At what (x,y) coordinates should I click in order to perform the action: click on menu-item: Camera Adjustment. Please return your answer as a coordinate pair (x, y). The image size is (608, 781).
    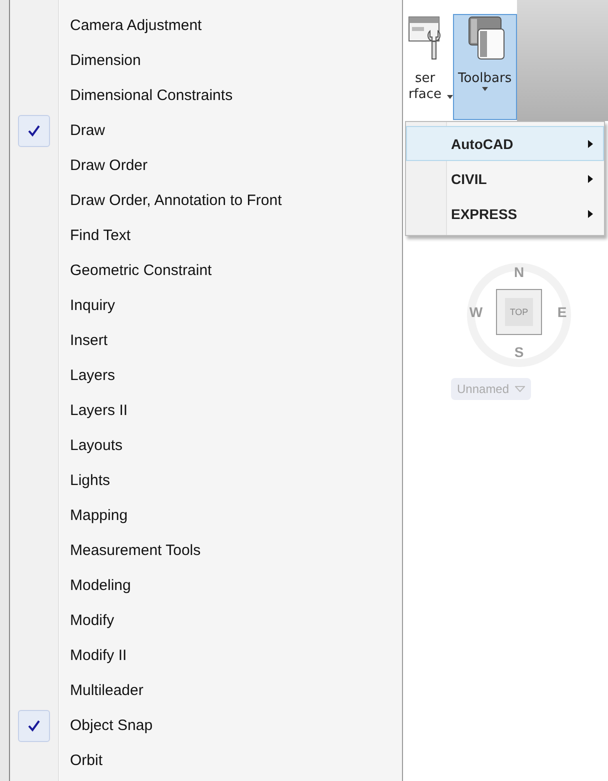
    Looking at the image, I should click on (130, 25).